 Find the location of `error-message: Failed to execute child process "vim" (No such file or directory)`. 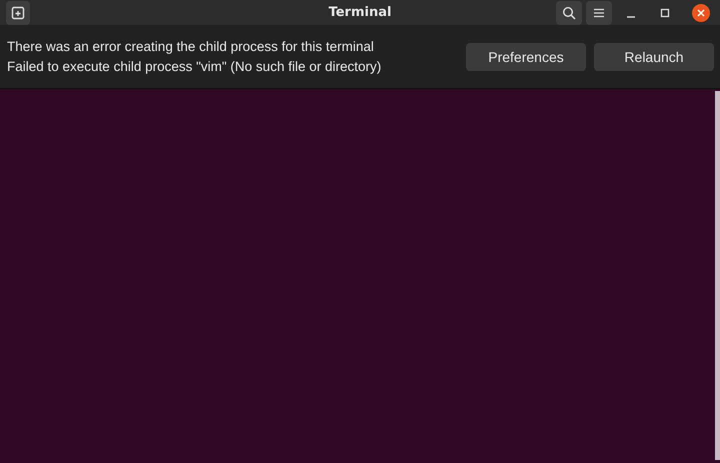

error-message: Failed to execute child process "vim" (No such file or directory) is located at coordinates (194, 66).